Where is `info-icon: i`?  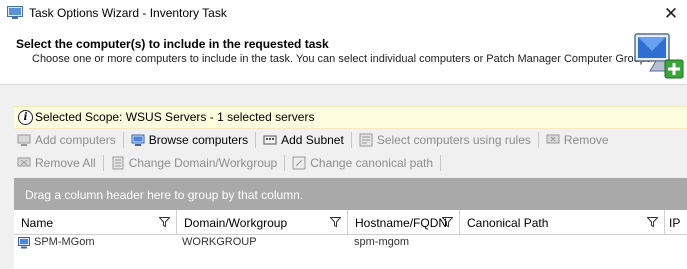 info-icon: i is located at coordinates (25, 117).